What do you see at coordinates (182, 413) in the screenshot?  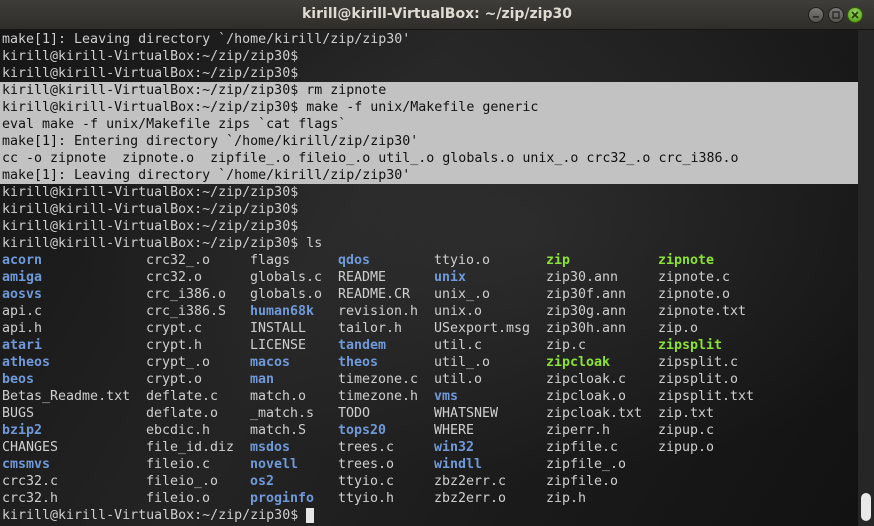 I see `ls-file-entry: deflate.o` at bounding box center [182, 413].